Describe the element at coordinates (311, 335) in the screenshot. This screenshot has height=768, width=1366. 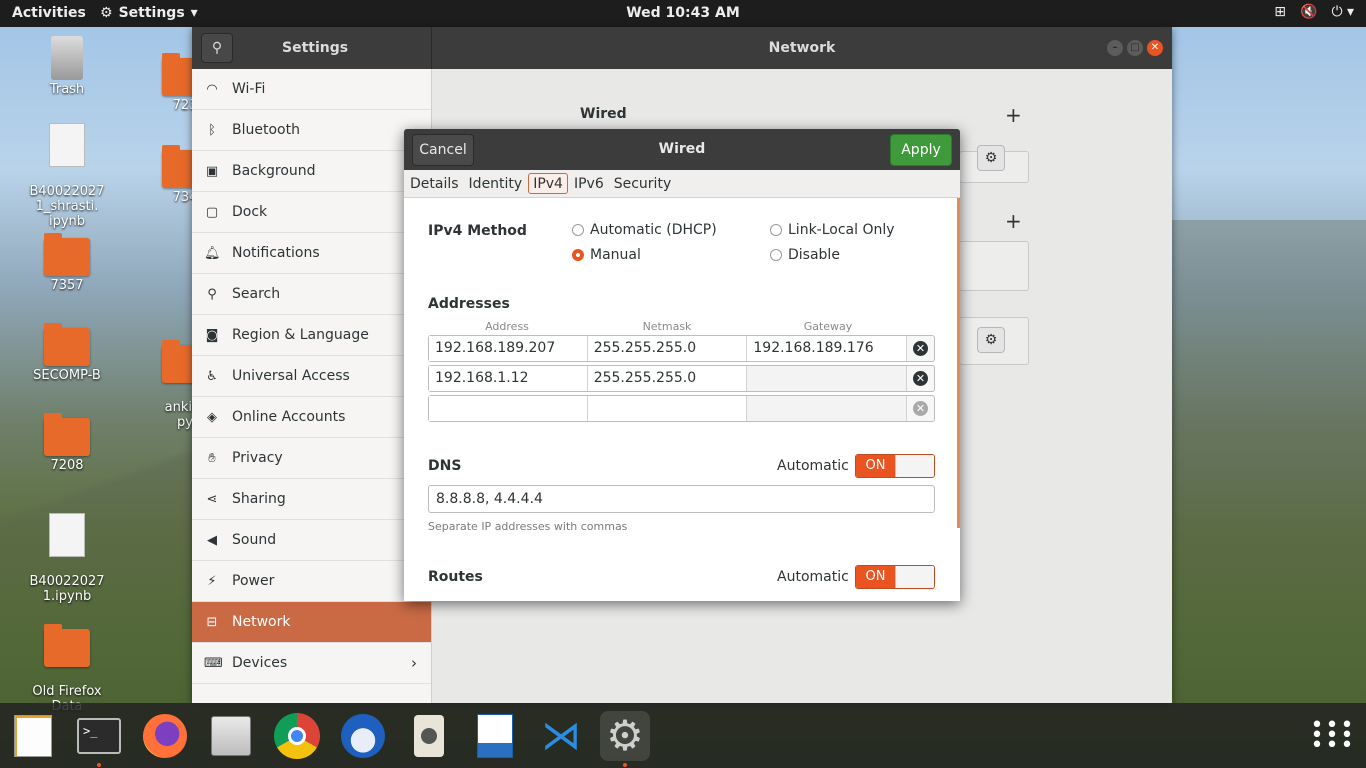
I see `sidebar-item-region-language: ◙ Region & Language` at that location.